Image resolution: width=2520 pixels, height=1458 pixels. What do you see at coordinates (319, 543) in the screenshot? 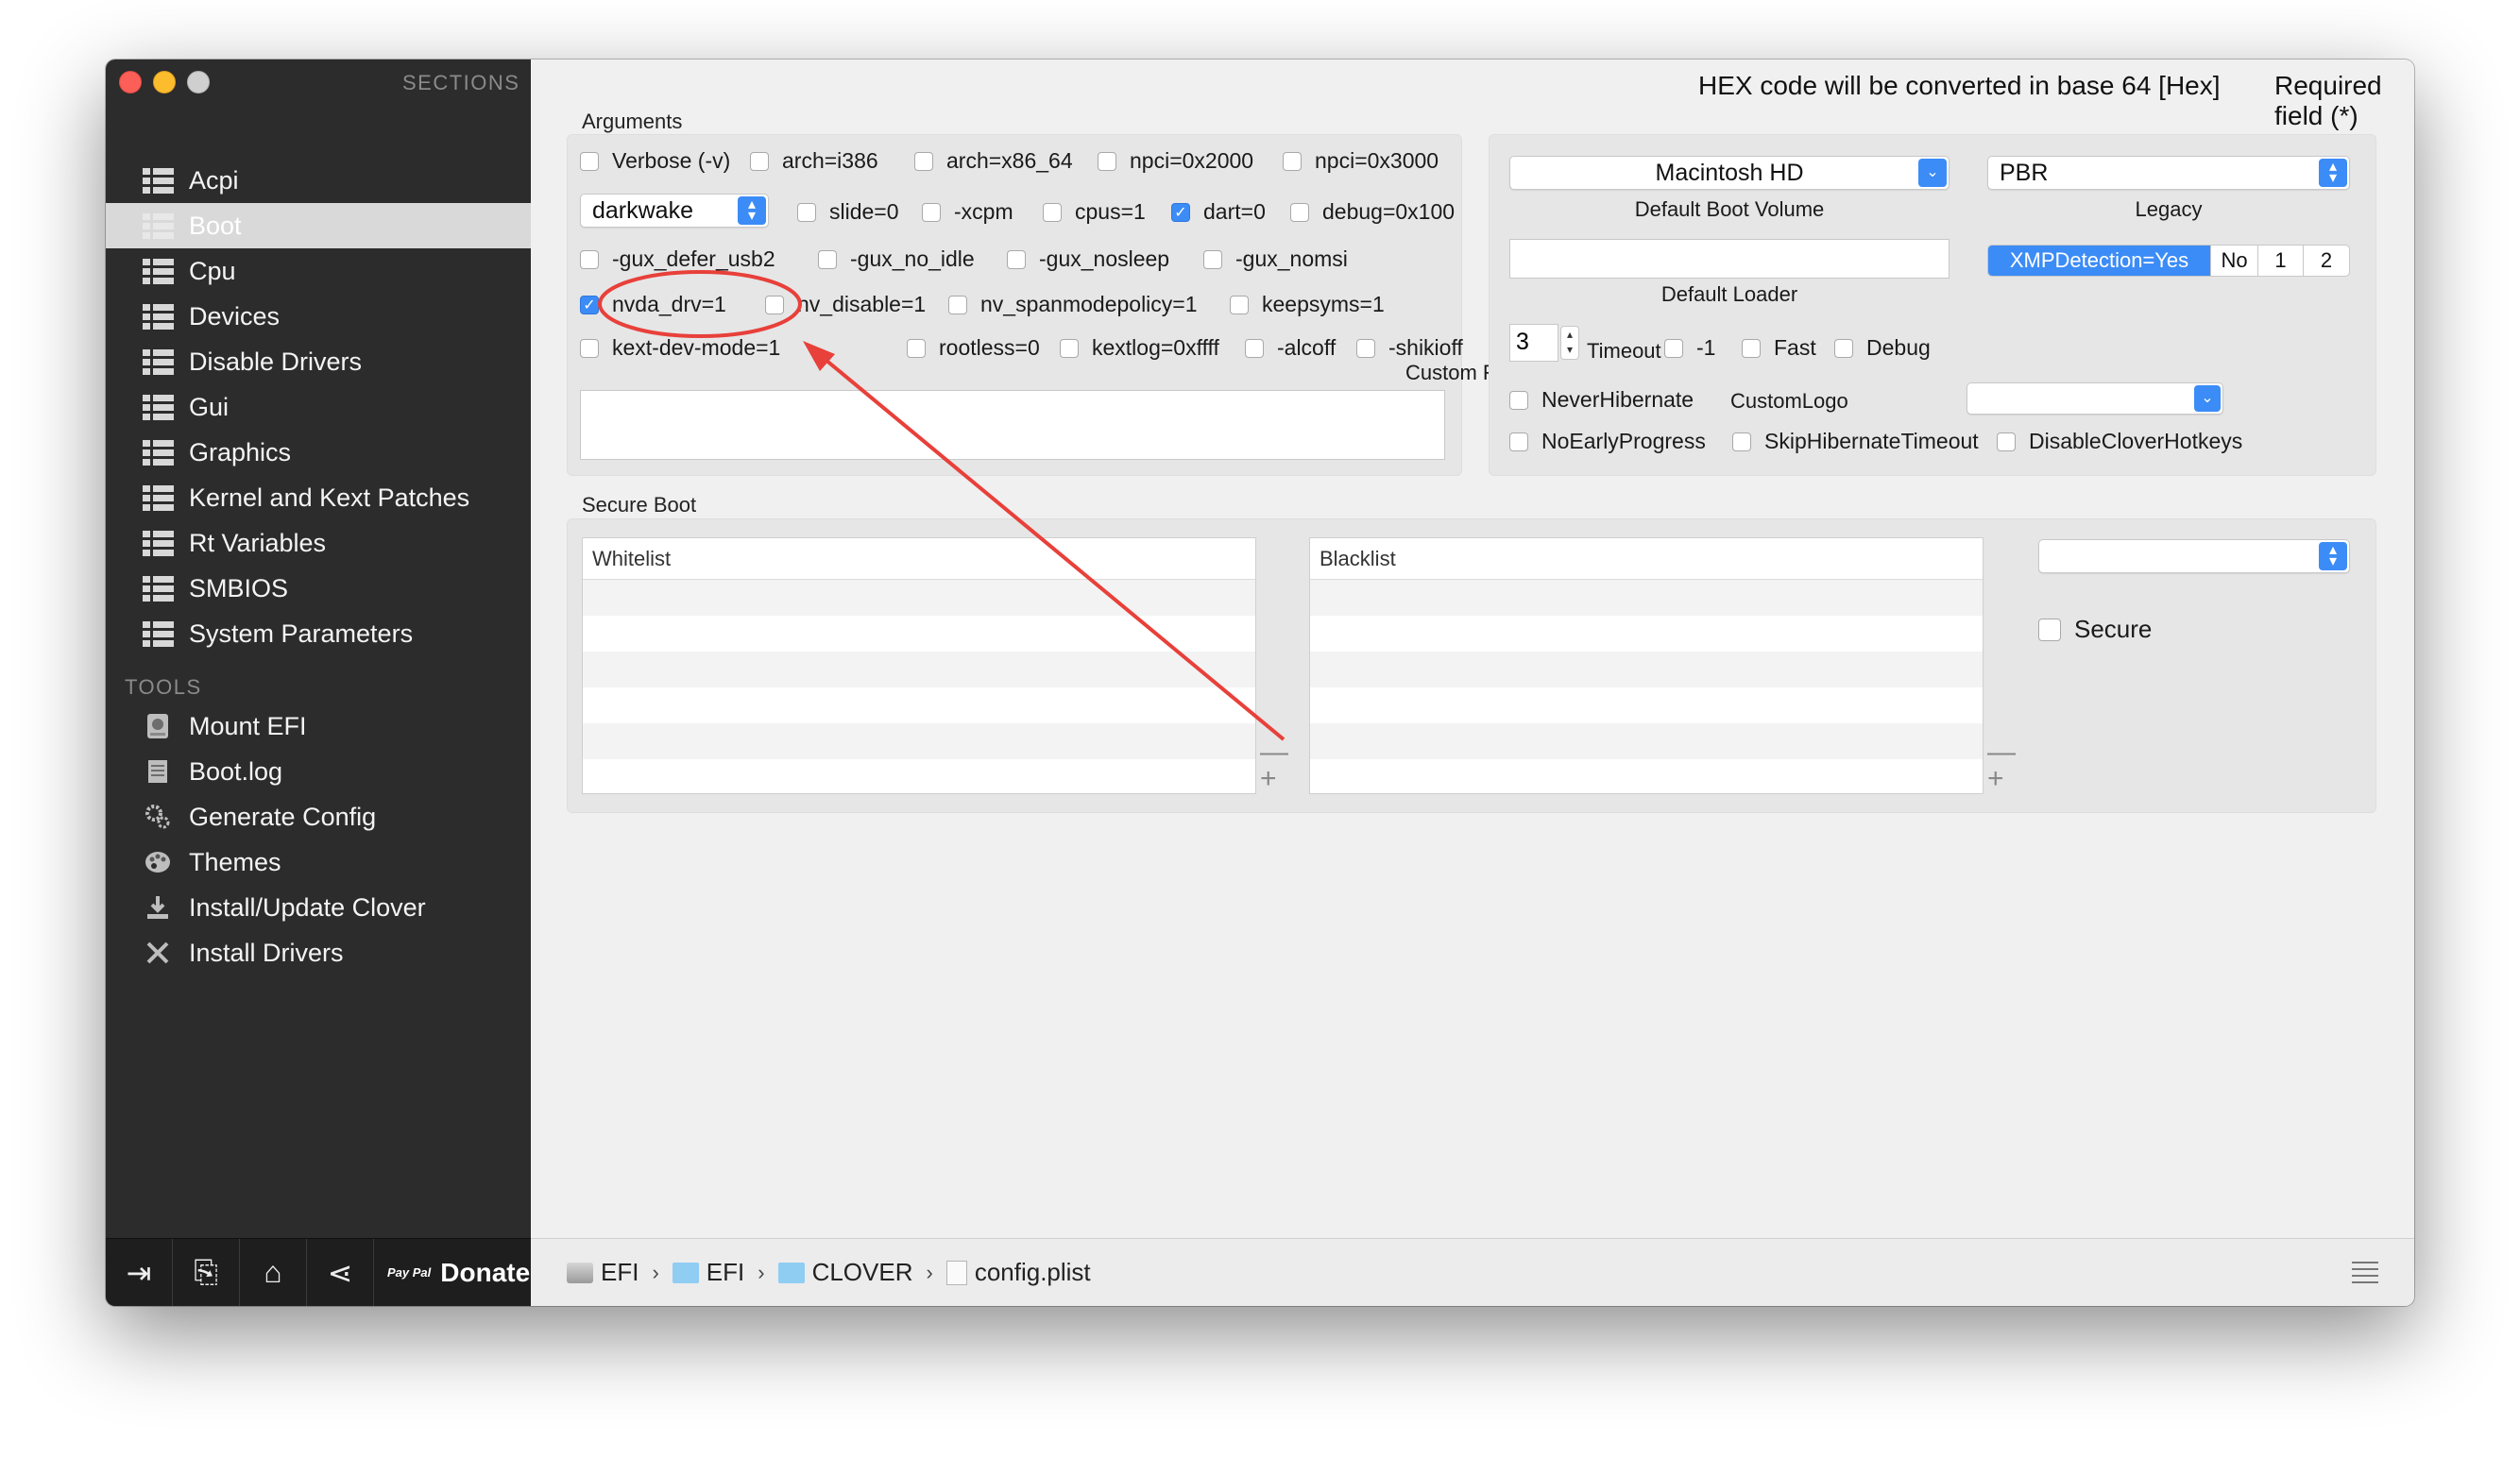
I see `sidebar-item-rt-variables: Rt Variables` at bounding box center [319, 543].